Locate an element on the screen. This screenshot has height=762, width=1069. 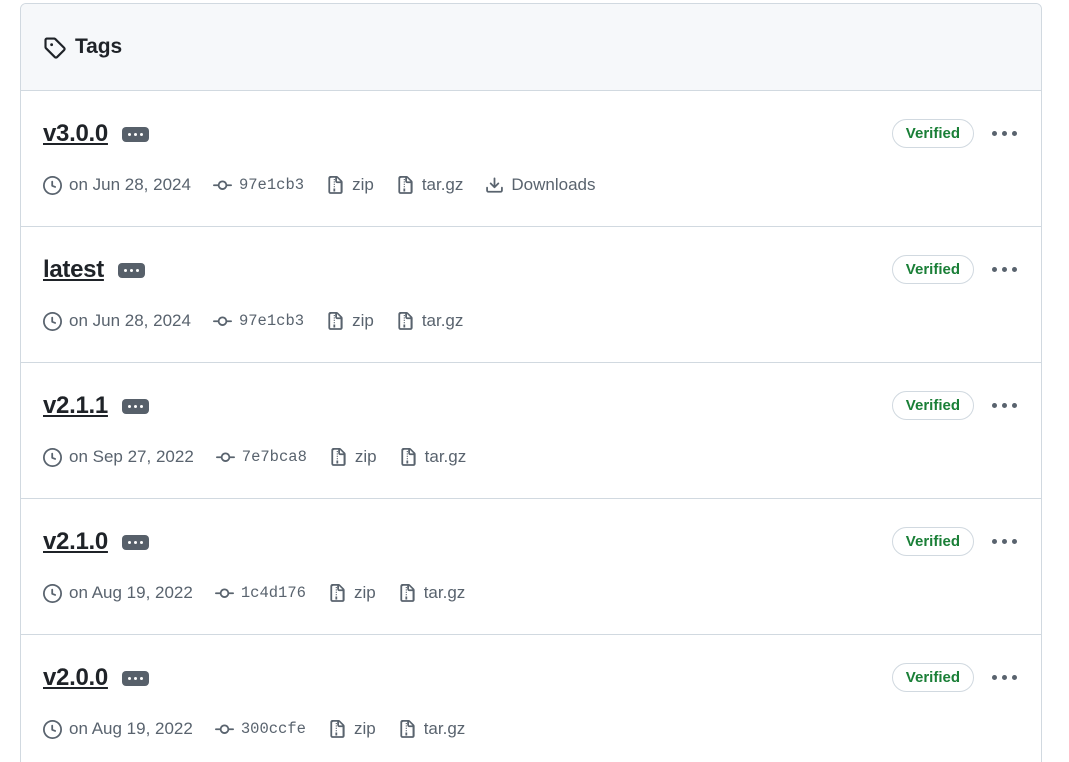
tag-row-meta: on Aug 19, 2022 300ccfe zip tar.gz is located at coordinates (531, 729).